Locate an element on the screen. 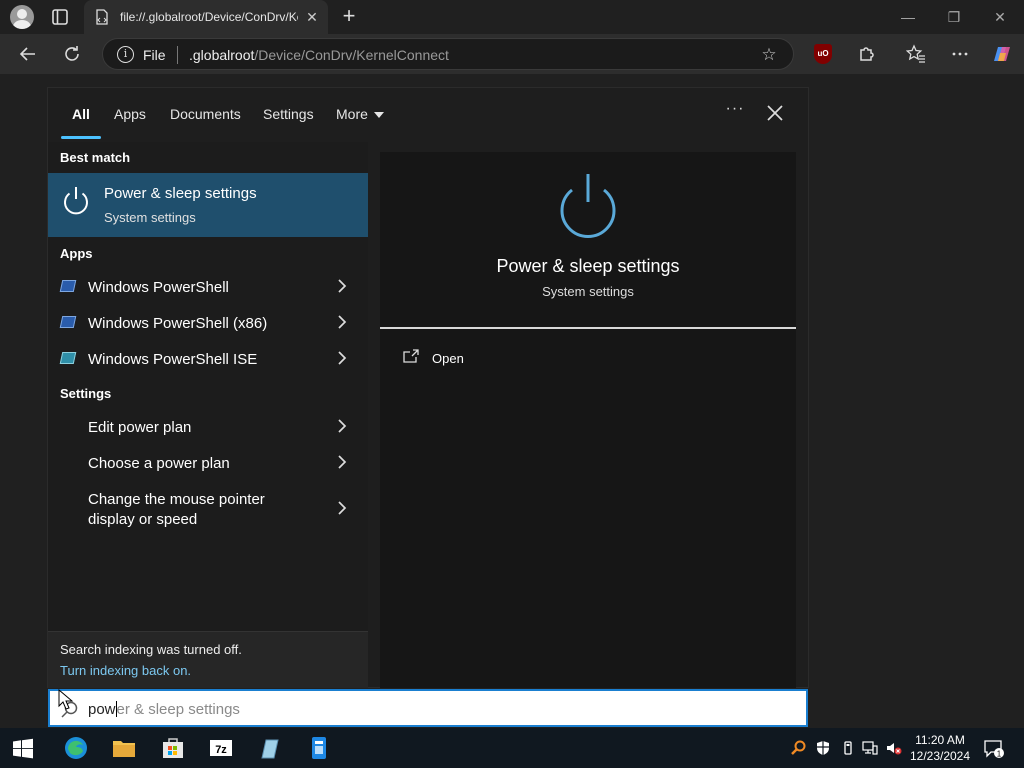  best-match-heading: Best match is located at coordinates (95, 157).